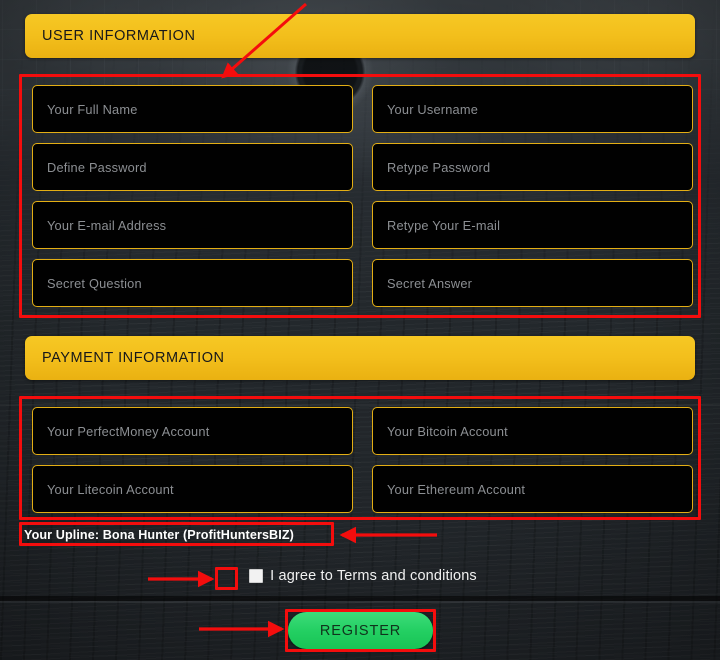 The width and height of the screenshot is (720, 660). I want to click on register-button: REGISTER, so click(360, 630).